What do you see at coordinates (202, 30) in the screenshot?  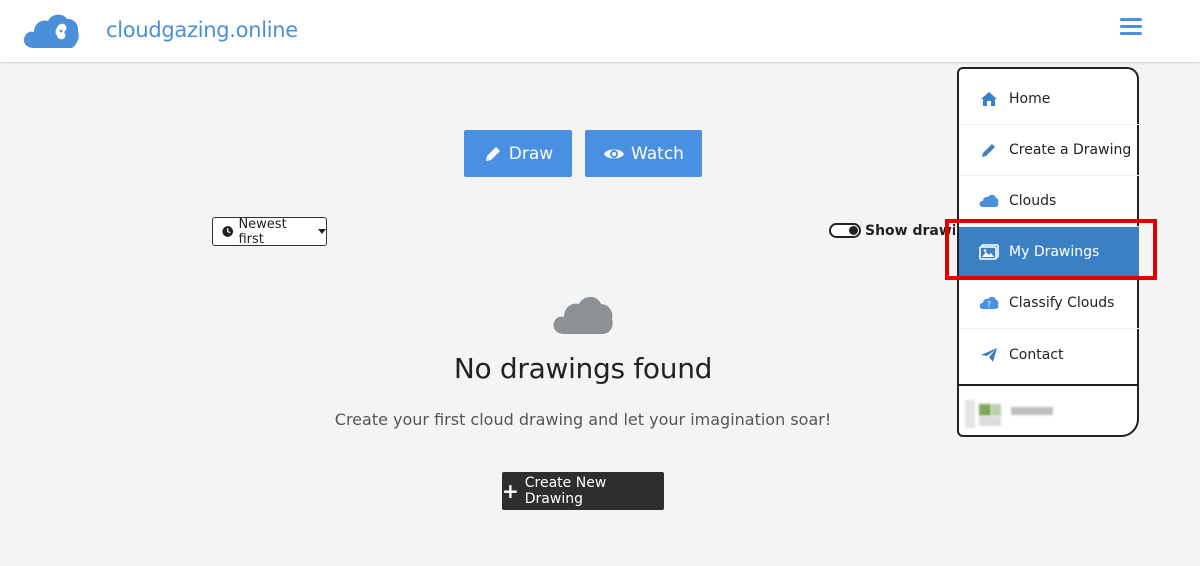 I see `brand-name: cloudgazing.online` at bounding box center [202, 30].